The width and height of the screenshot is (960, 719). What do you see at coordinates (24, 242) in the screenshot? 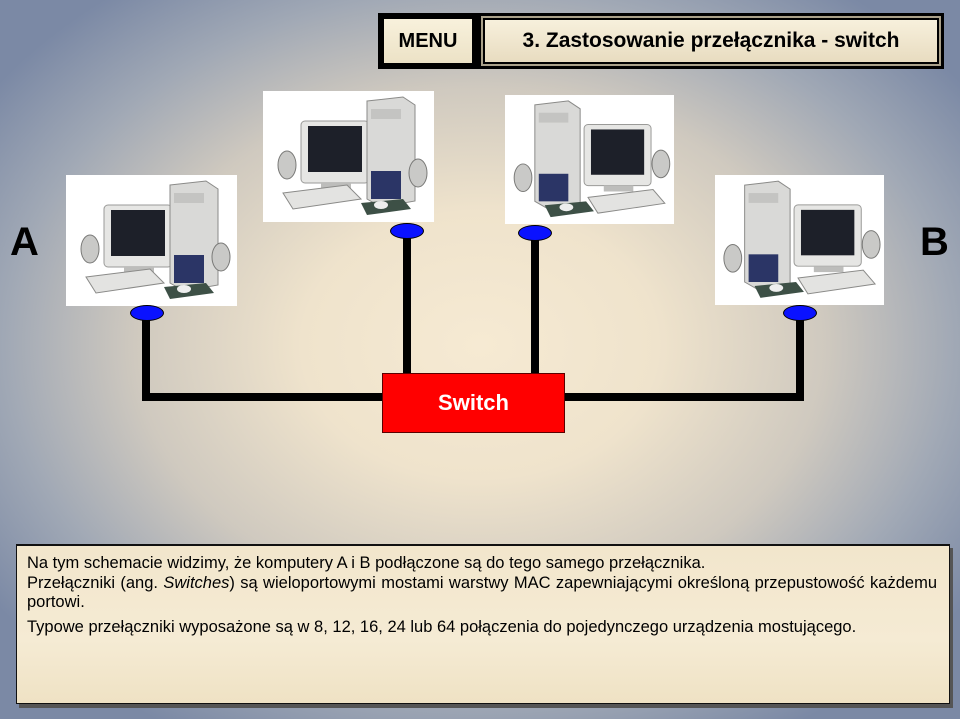
I see `label-computer-a: A` at bounding box center [24, 242].